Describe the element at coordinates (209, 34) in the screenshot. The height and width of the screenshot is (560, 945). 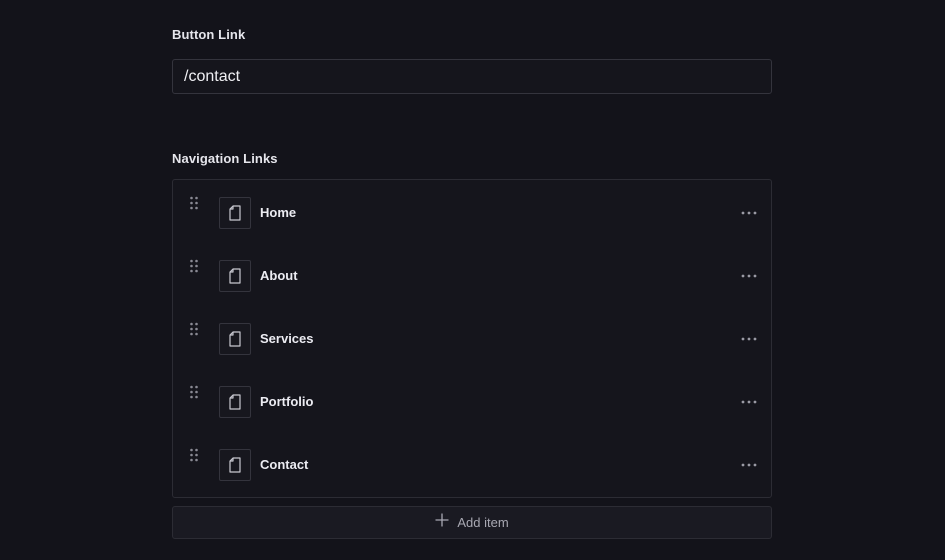
I see `button-link-label: Button Link` at that location.